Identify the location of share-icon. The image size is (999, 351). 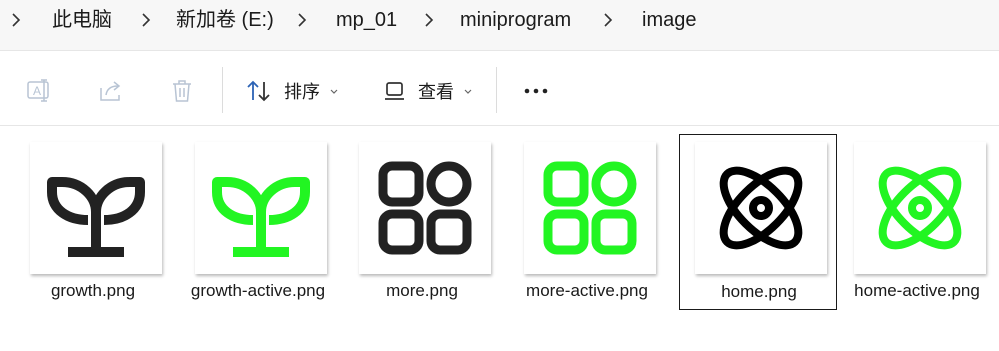
(110, 91).